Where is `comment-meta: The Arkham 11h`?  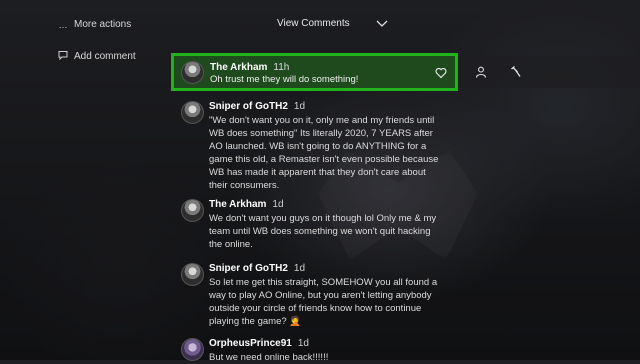
comment-meta: The Arkham 11h is located at coordinates (249, 67).